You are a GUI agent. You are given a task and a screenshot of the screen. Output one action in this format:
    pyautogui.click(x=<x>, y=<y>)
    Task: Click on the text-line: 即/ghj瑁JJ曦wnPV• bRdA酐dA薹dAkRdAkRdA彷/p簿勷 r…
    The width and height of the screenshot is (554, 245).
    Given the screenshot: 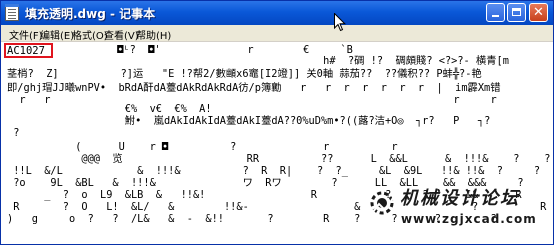 What is the action you would take?
    pyautogui.click(x=254, y=88)
    